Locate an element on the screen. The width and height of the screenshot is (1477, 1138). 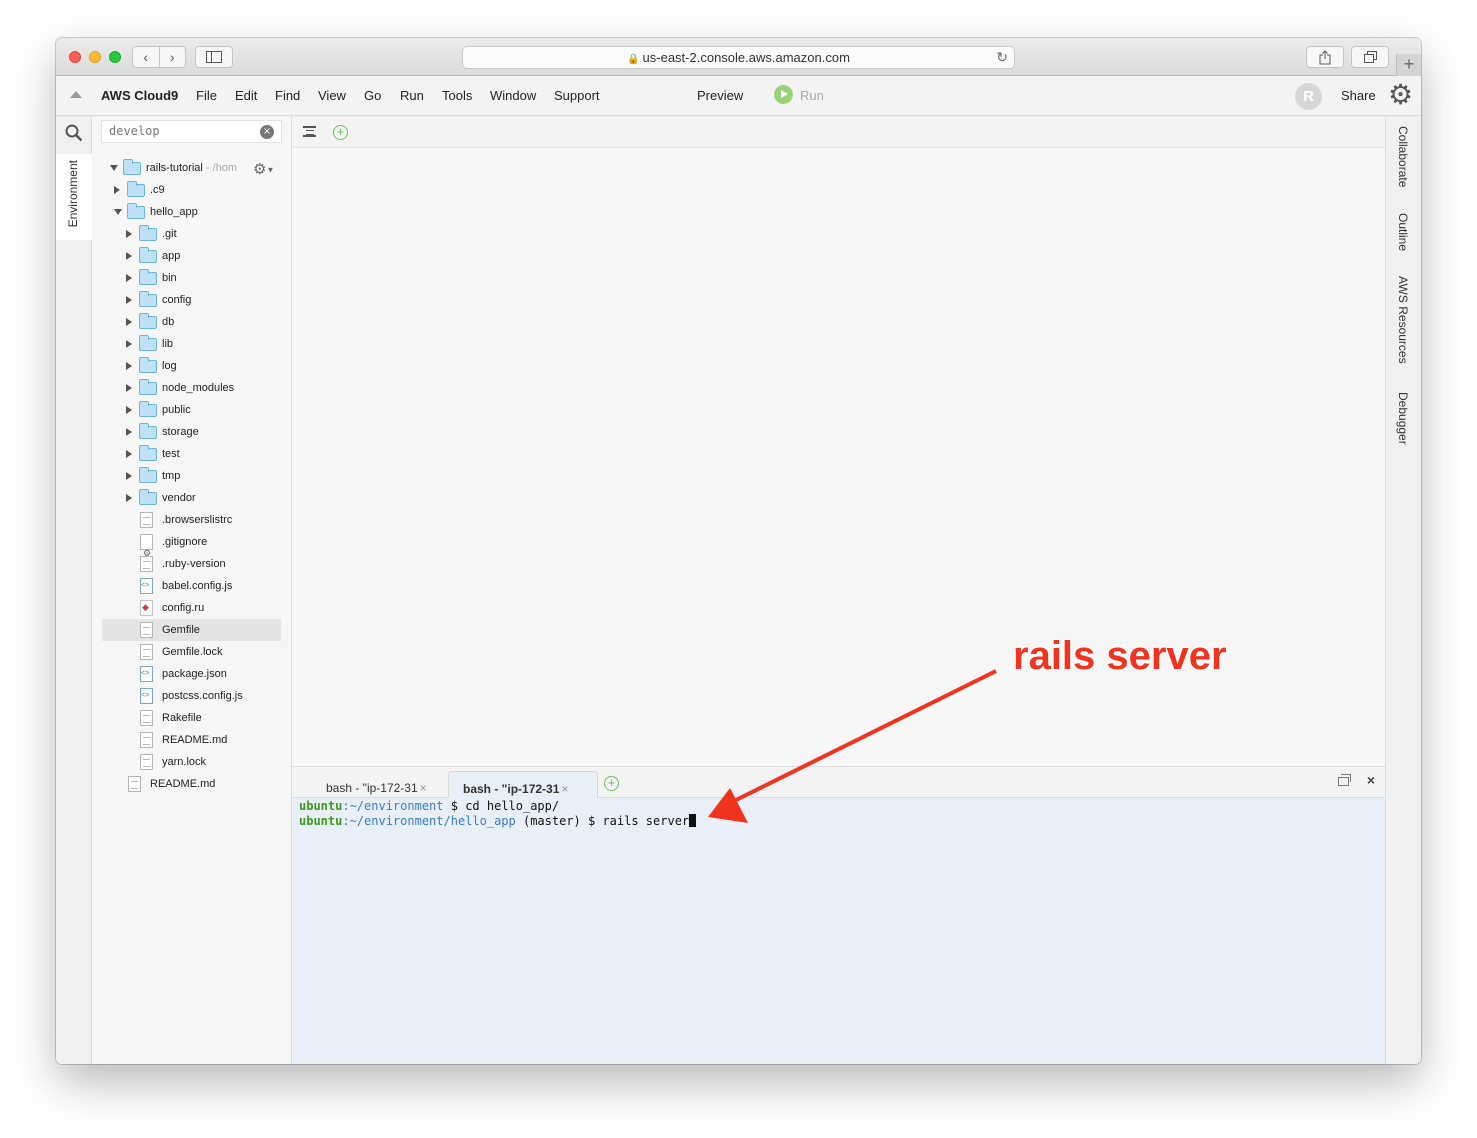
avatar: R is located at coordinates (1308, 96).